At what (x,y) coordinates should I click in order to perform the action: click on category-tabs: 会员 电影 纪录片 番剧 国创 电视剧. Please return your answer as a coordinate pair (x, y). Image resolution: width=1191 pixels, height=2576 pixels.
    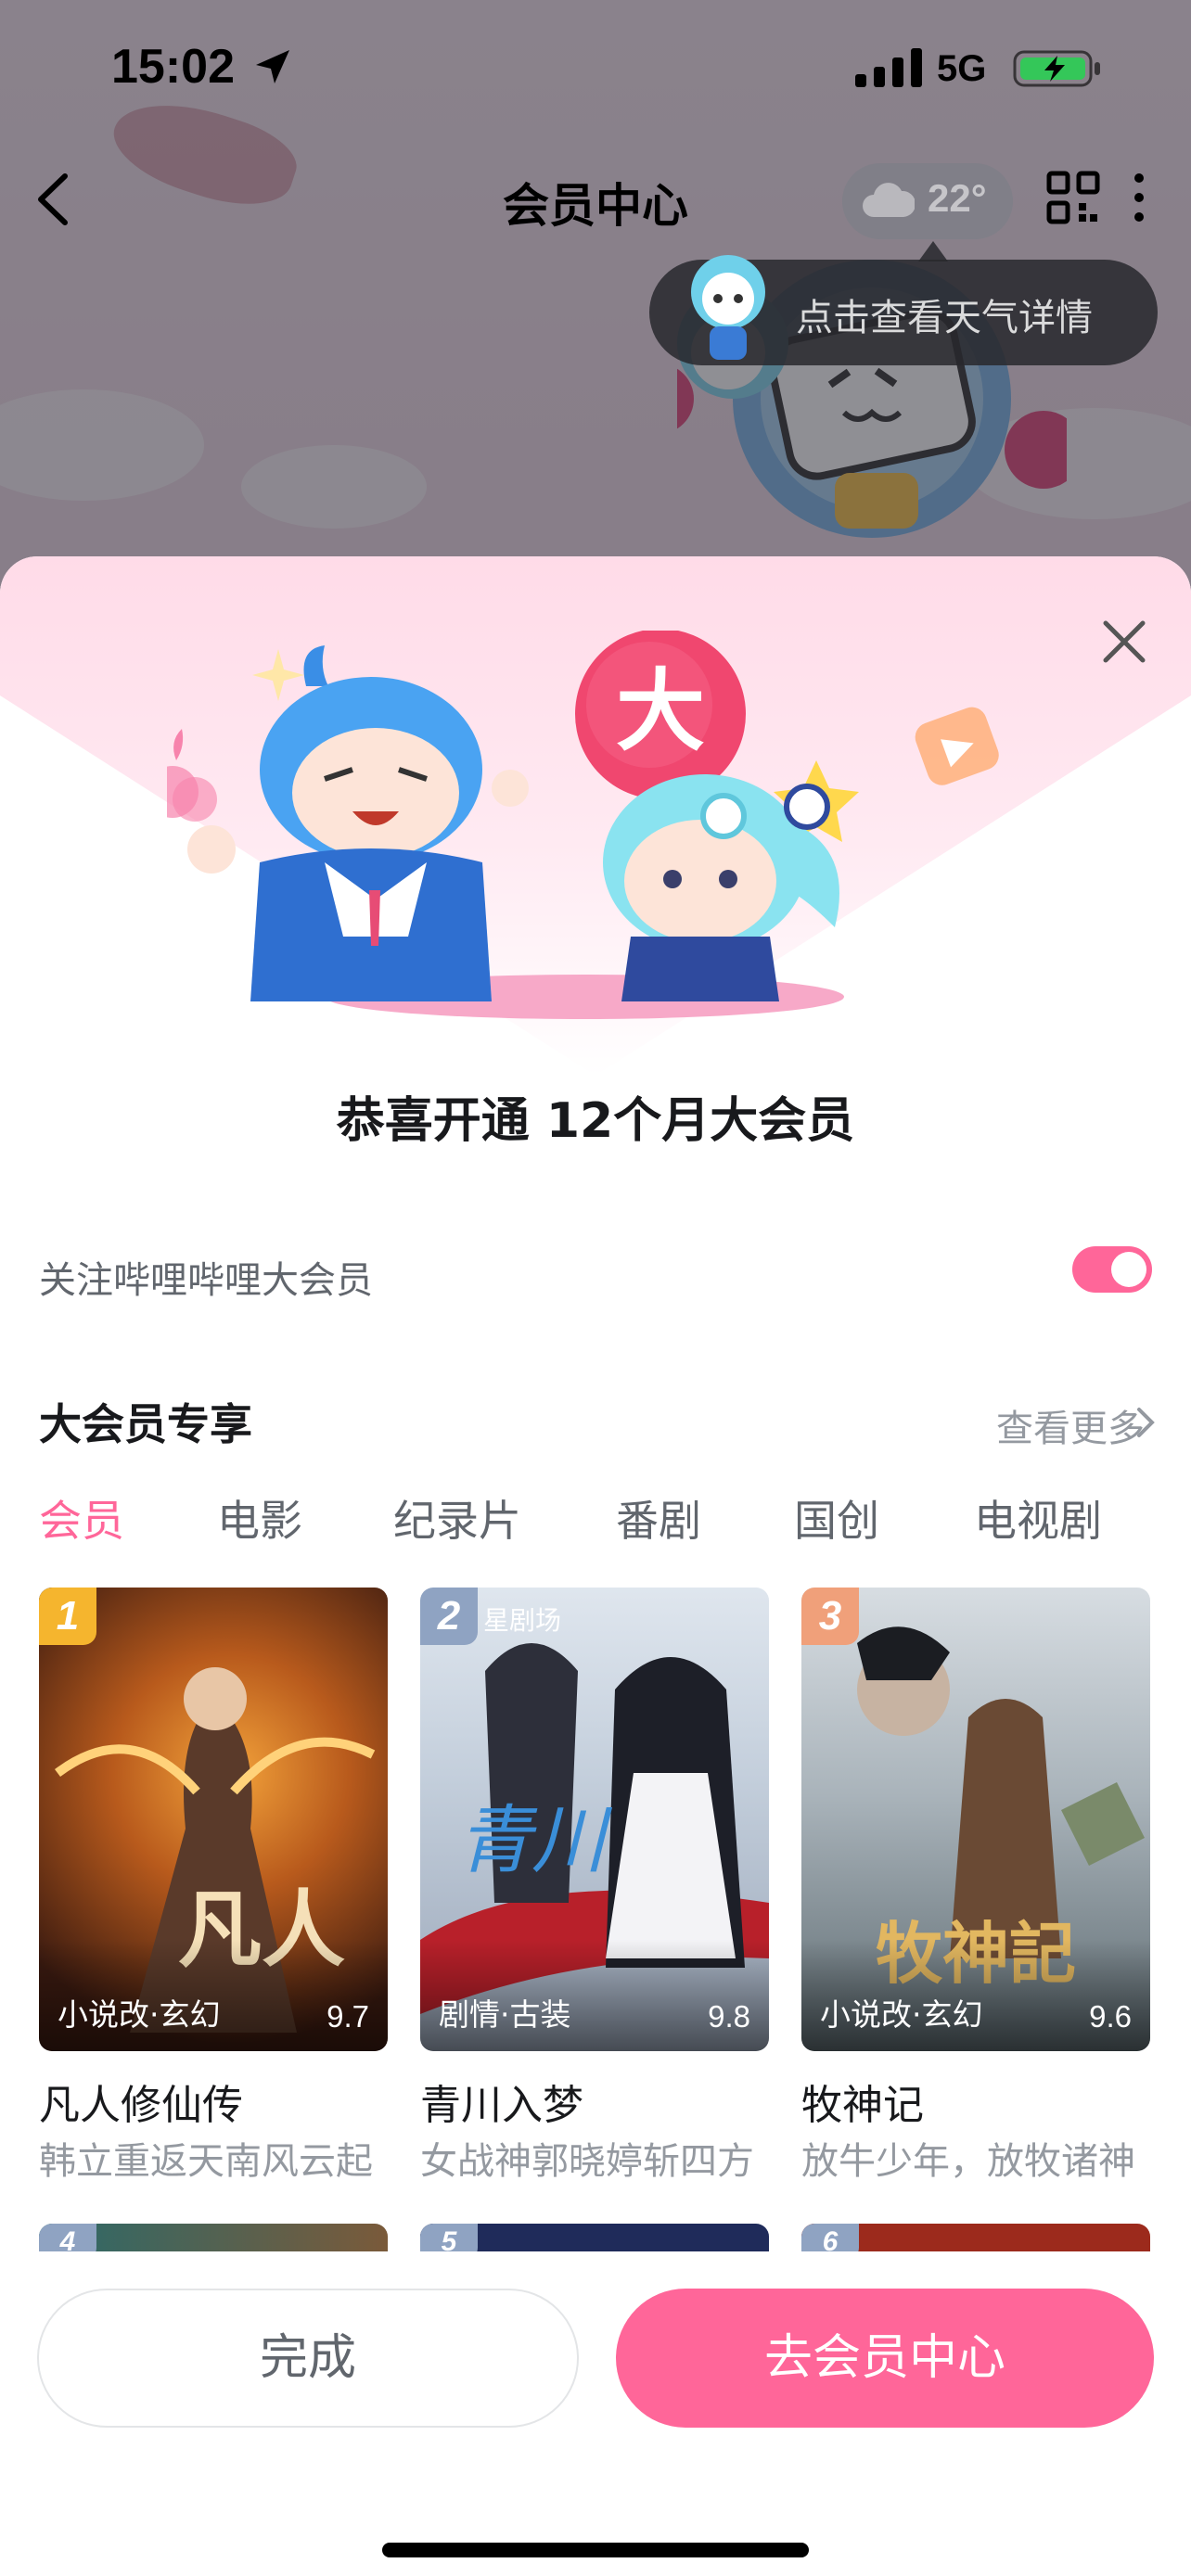
    Looking at the image, I should click on (605, 1519).